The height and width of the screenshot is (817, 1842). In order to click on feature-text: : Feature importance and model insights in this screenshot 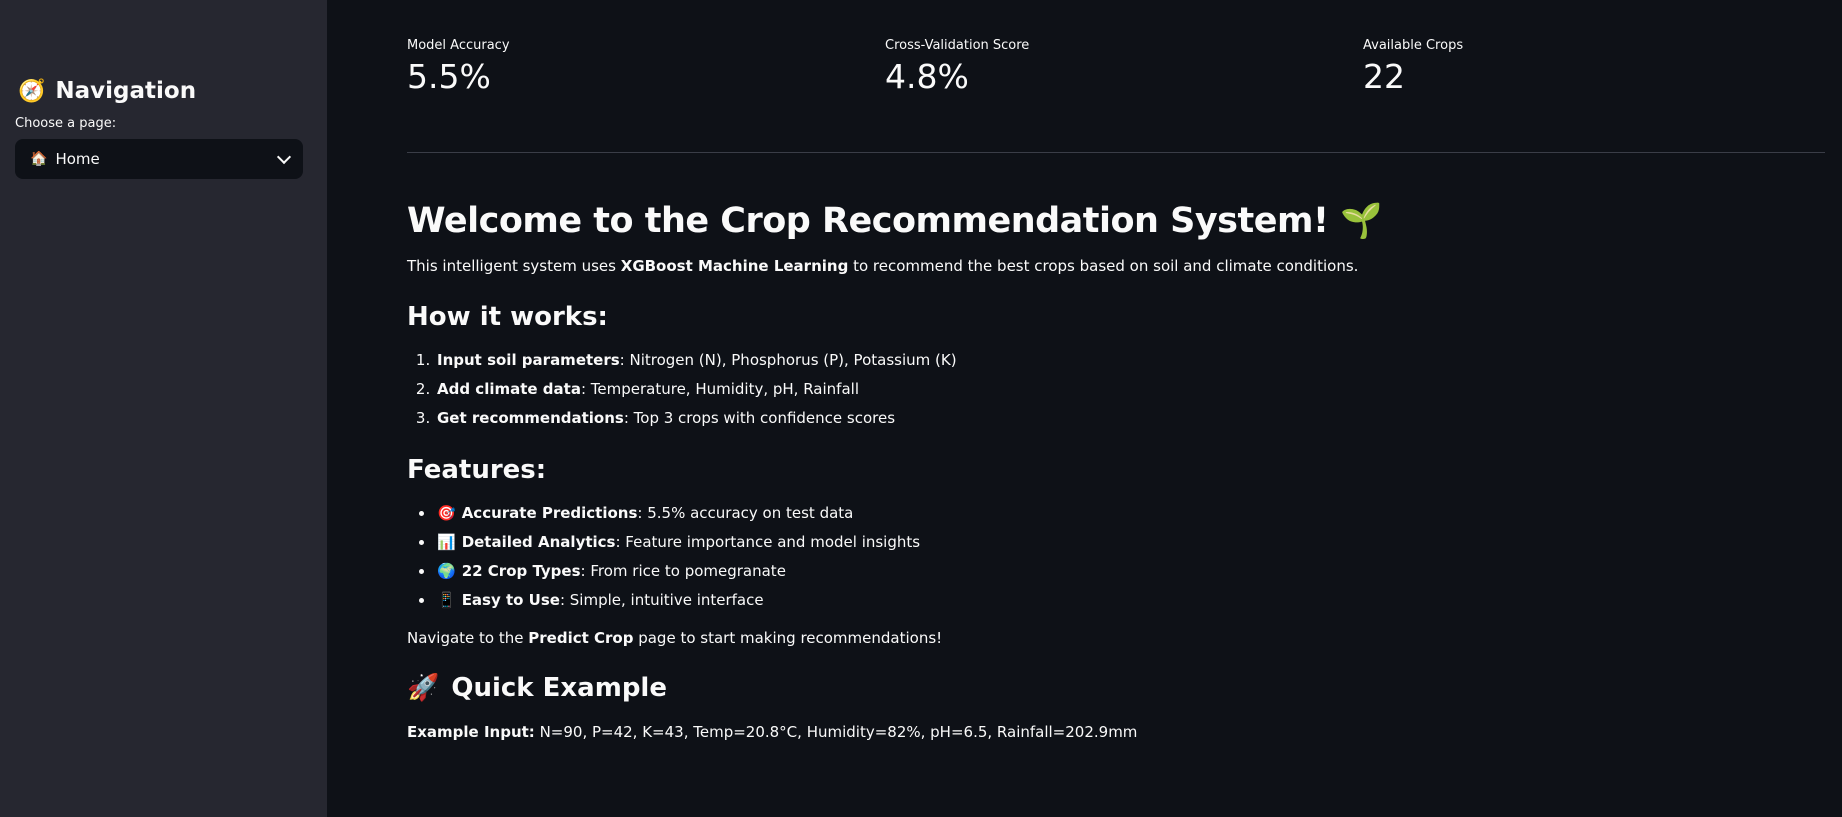, I will do `click(768, 541)`.